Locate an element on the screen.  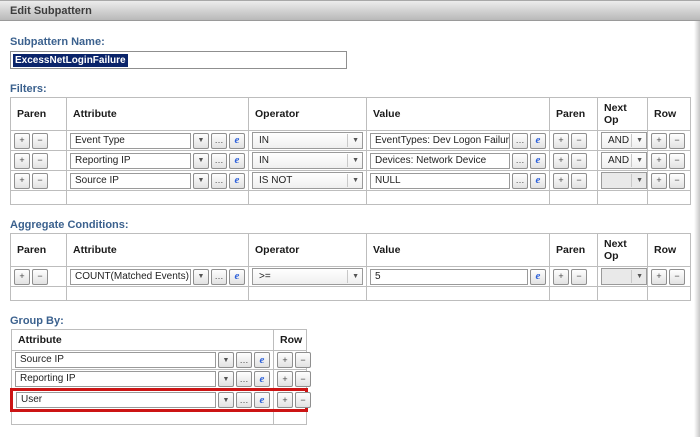
value-field: 5 is located at coordinates (449, 276).